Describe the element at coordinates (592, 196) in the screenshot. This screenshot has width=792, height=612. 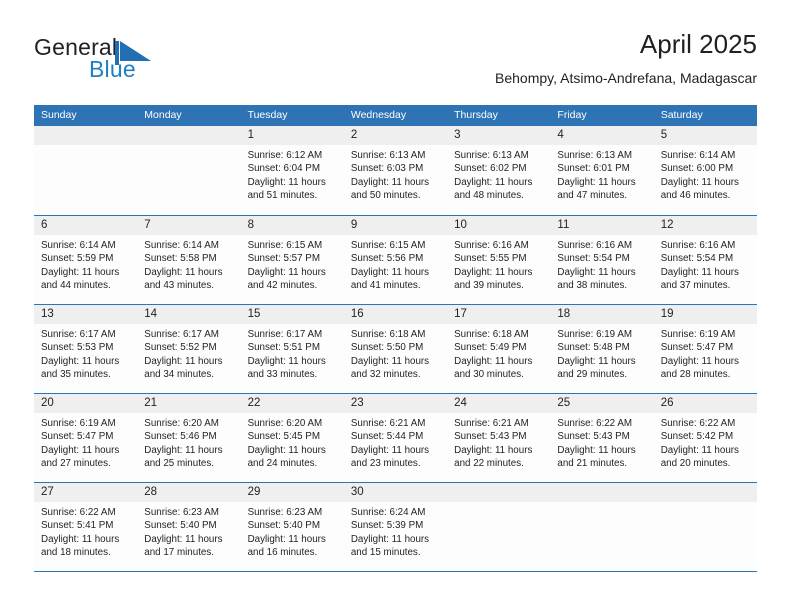
I see `daylight-duration-line-2: and 47 minutes.` at that location.